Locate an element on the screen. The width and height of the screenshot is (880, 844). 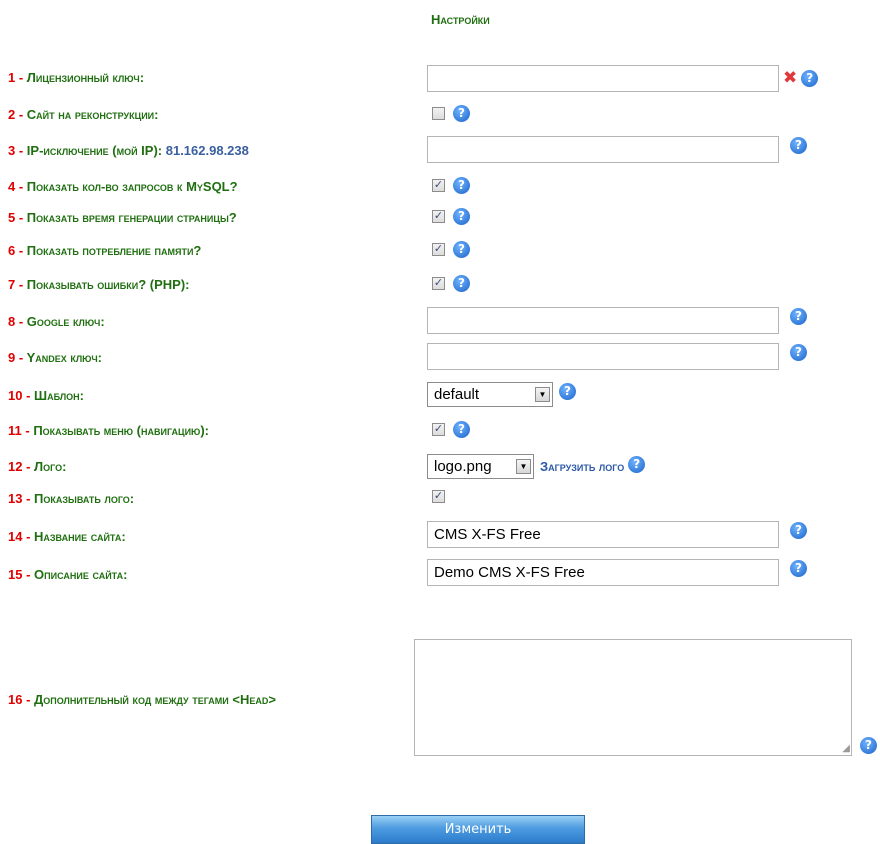
row-number: 10 - is located at coordinates (19, 395).